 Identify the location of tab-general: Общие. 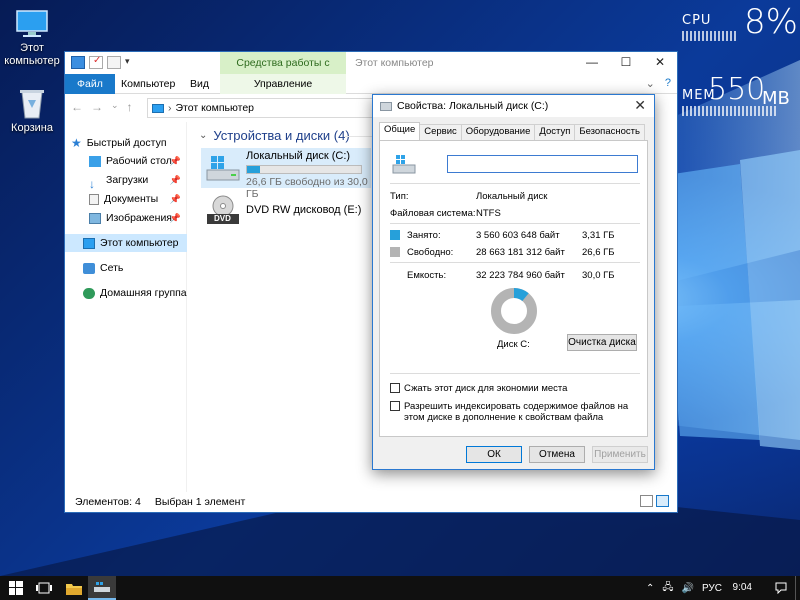
(400, 131).